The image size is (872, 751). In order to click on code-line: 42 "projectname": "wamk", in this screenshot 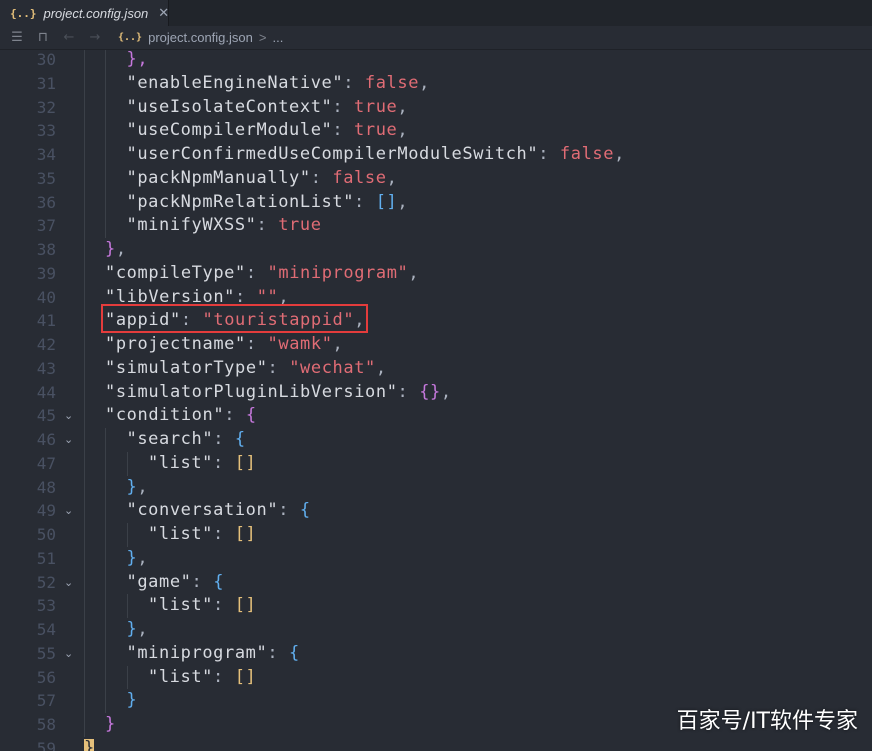, I will do `click(436, 345)`.